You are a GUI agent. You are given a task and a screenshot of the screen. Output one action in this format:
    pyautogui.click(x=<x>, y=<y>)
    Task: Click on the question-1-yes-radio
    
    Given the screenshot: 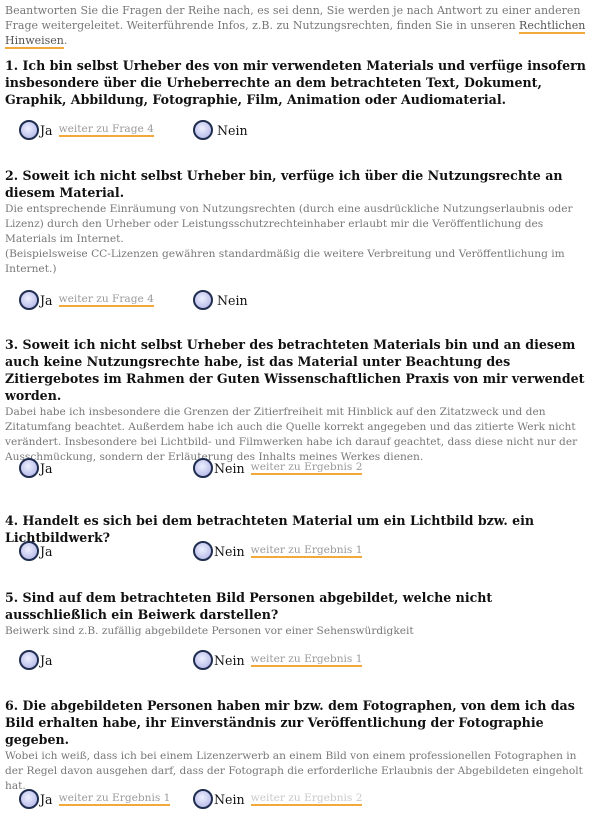 What is the action you would take?
    pyautogui.click(x=29, y=130)
    